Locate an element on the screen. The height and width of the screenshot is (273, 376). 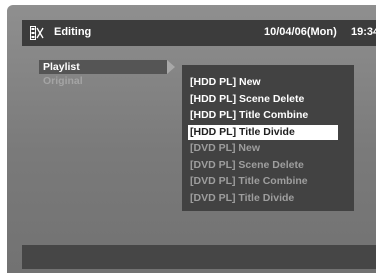
left-menu: Playlist Original is located at coordinates (103, 74).